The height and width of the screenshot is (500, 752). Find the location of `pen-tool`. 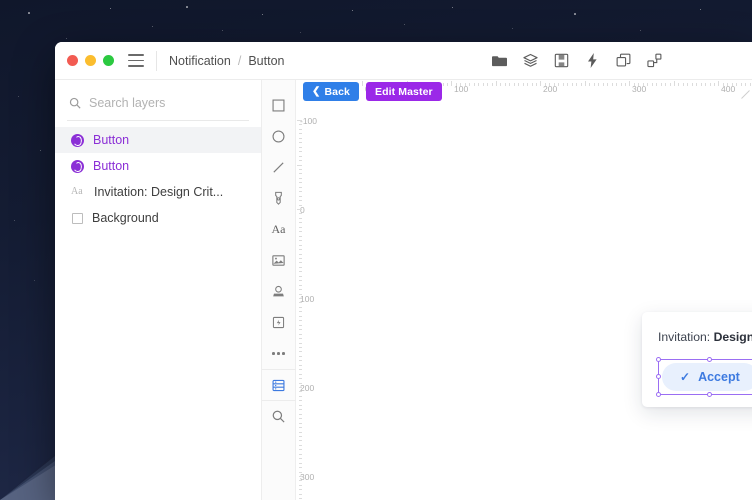

pen-tool is located at coordinates (279, 198).